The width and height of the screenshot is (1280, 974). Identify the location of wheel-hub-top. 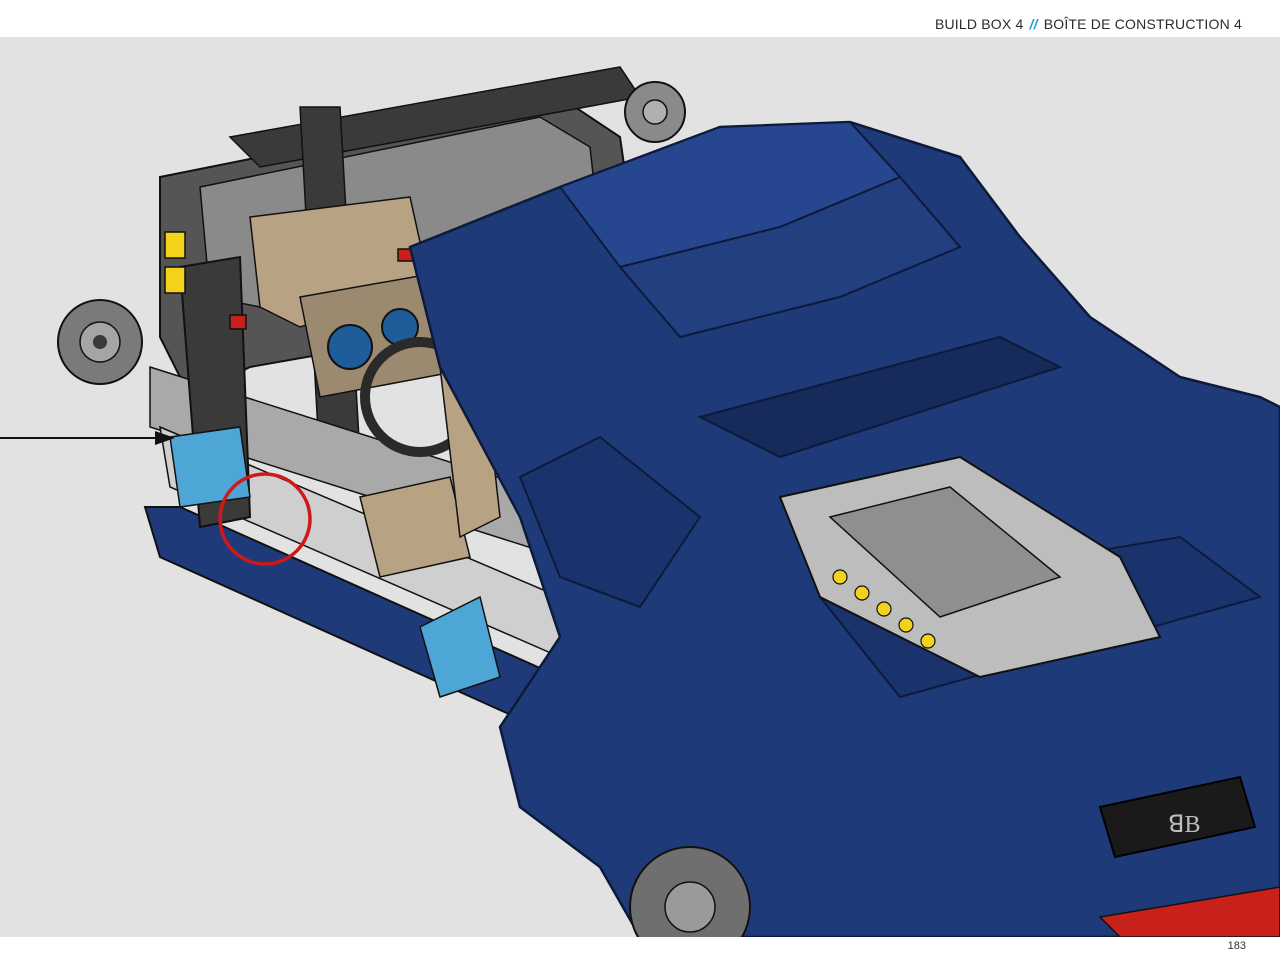
(655, 112).